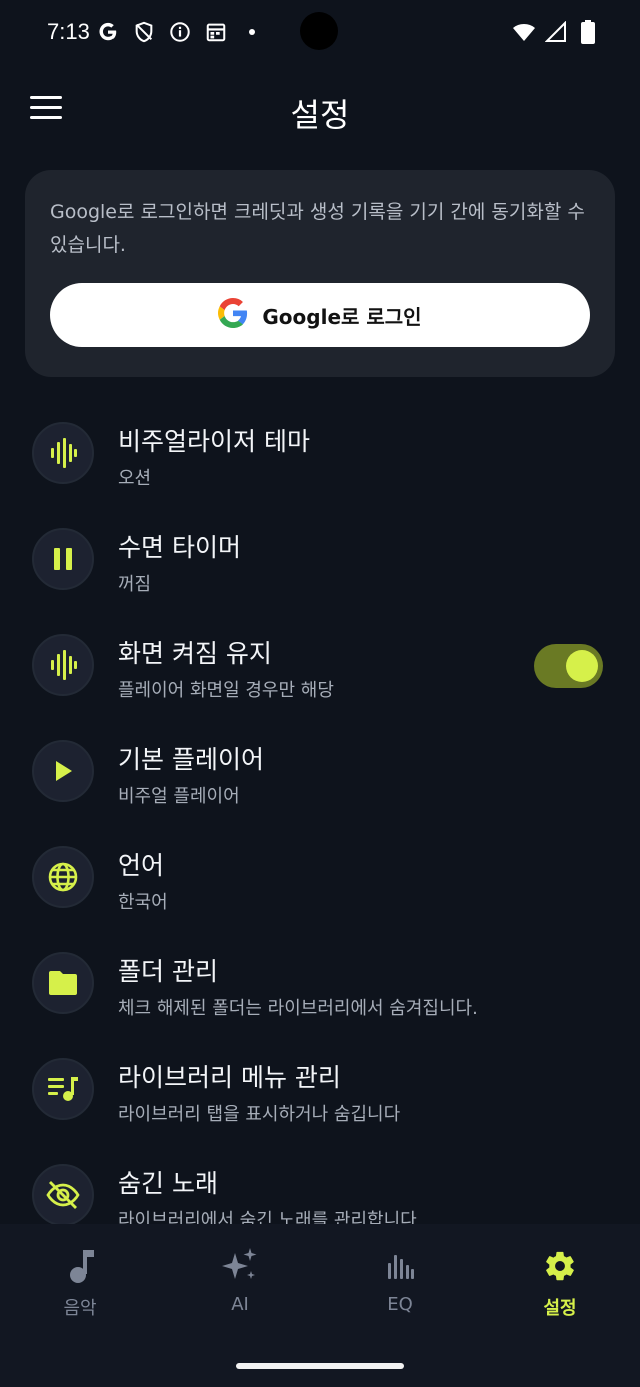  I want to click on cell-signal-icon, so click(556, 32).